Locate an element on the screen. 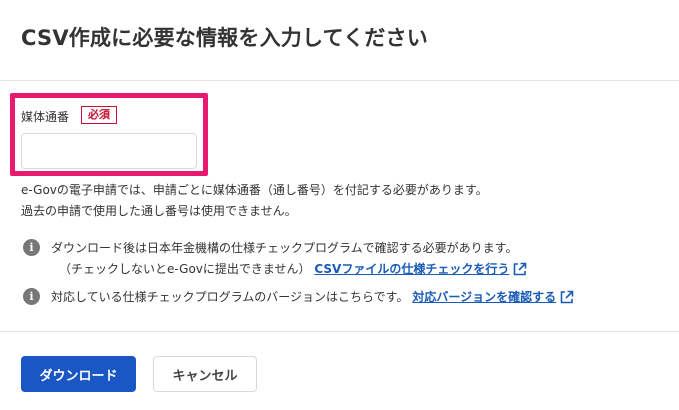  help-text-line-2: 過去の申請で使用した通し番号は使用できません。 is located at coordinates (159, 211).